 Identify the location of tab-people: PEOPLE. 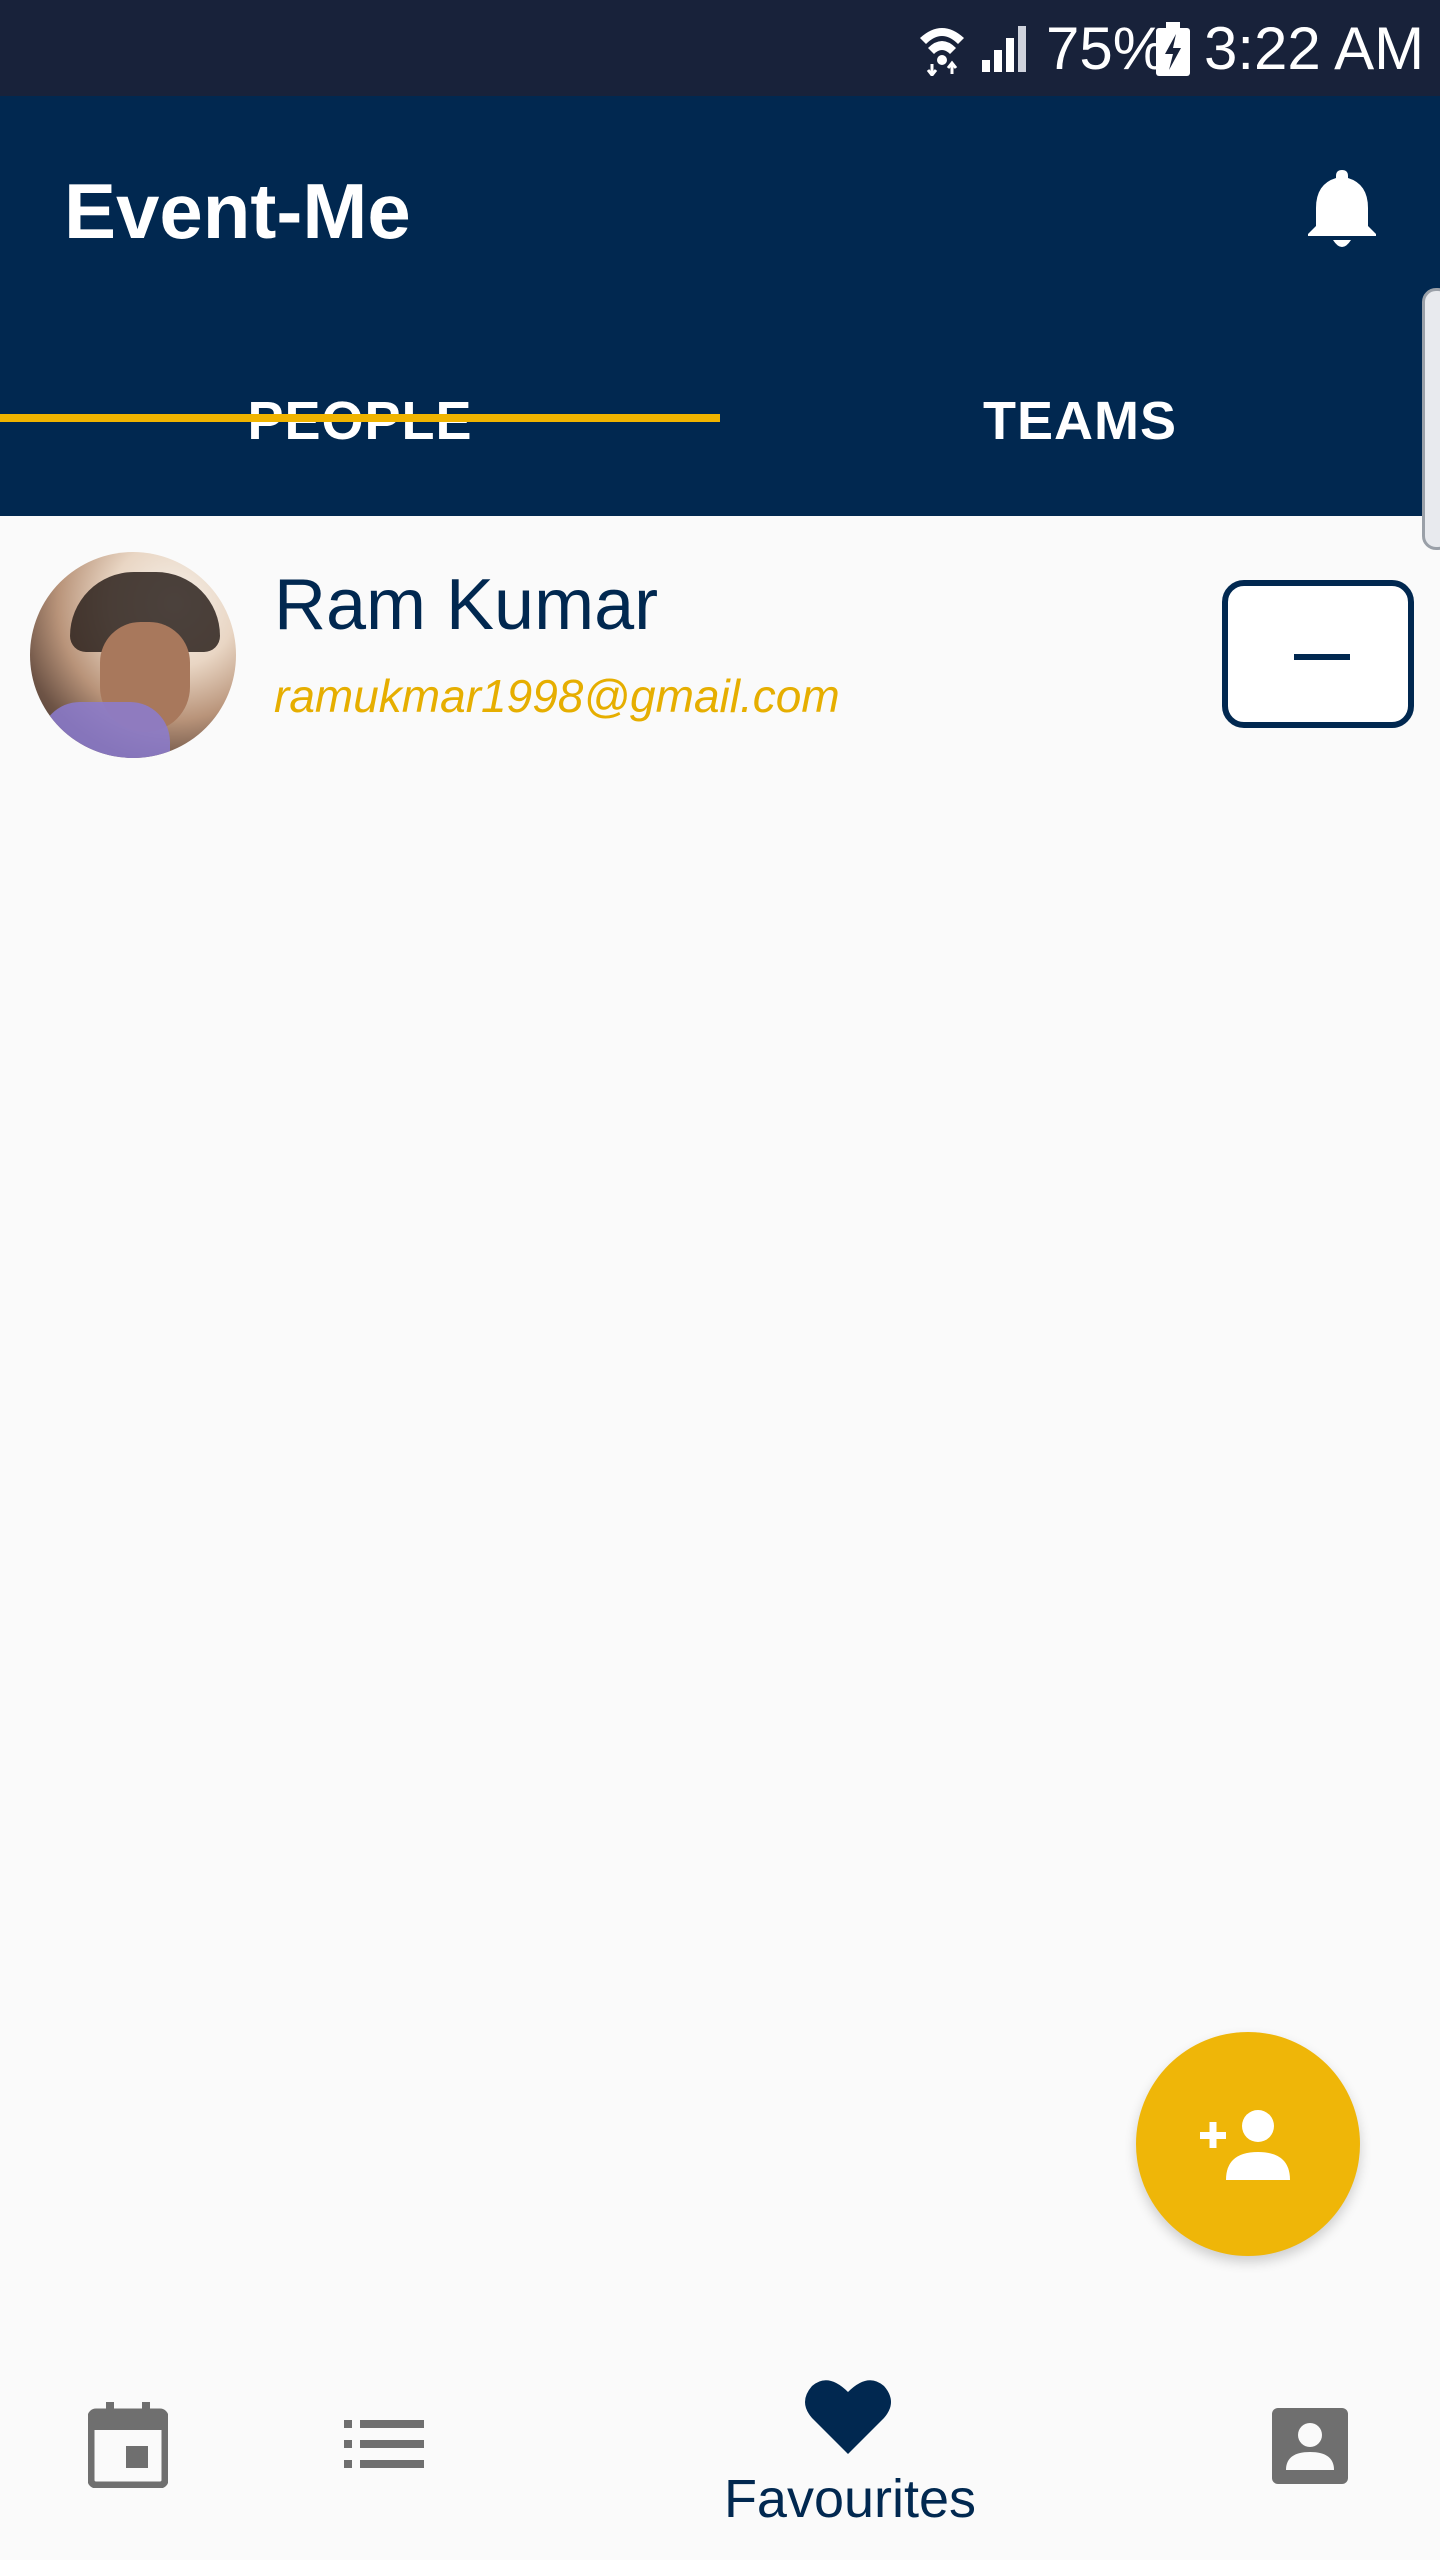
(360, 441).